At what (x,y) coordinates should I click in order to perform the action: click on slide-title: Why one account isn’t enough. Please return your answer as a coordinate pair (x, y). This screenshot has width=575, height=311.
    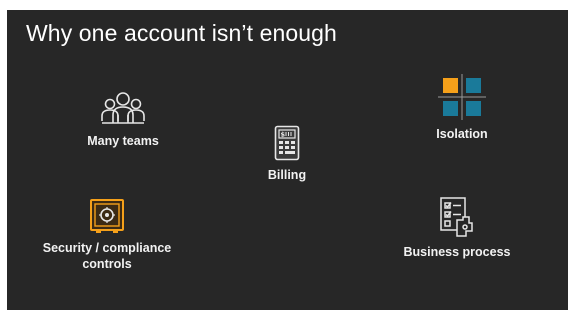
    Looking at the image, I should click on (181, 33).